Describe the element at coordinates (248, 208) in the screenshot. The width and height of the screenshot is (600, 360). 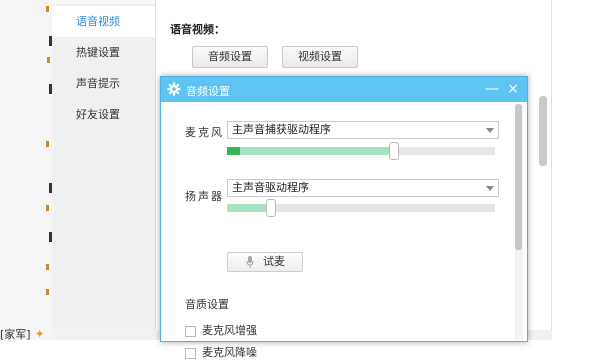
I see `speaker-volume-fill` at that location.